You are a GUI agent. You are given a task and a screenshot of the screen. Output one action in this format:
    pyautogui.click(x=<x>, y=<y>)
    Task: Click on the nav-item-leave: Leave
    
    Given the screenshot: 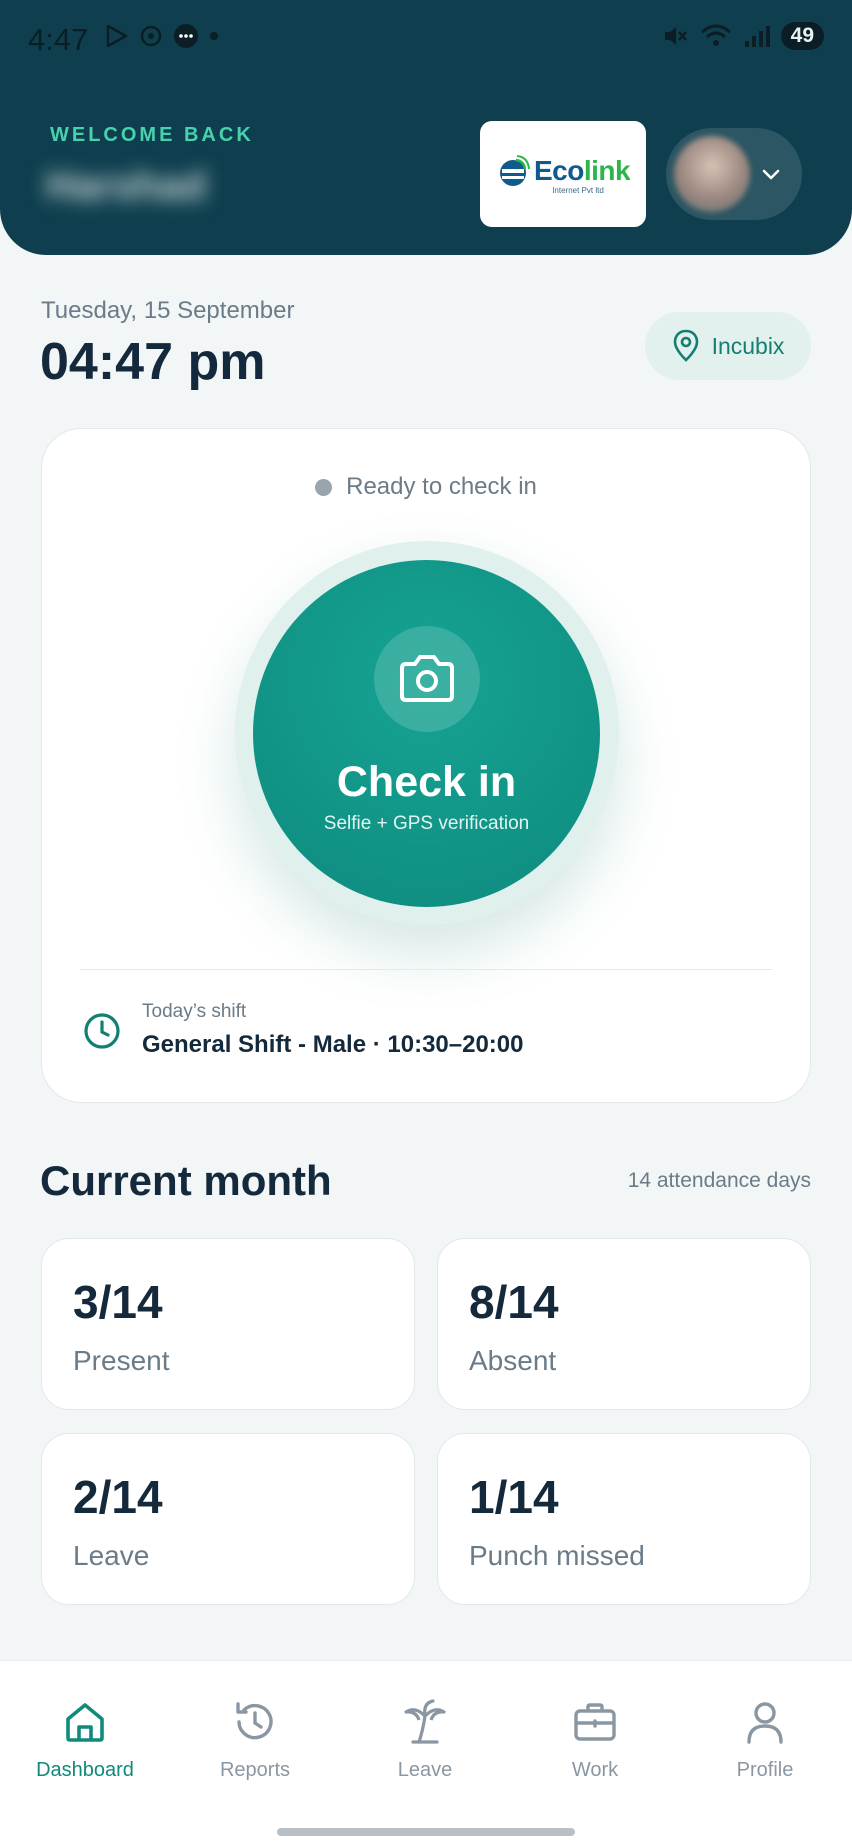 What is the action you would take?
    pyautogui.click(x=425, y=1739)
    